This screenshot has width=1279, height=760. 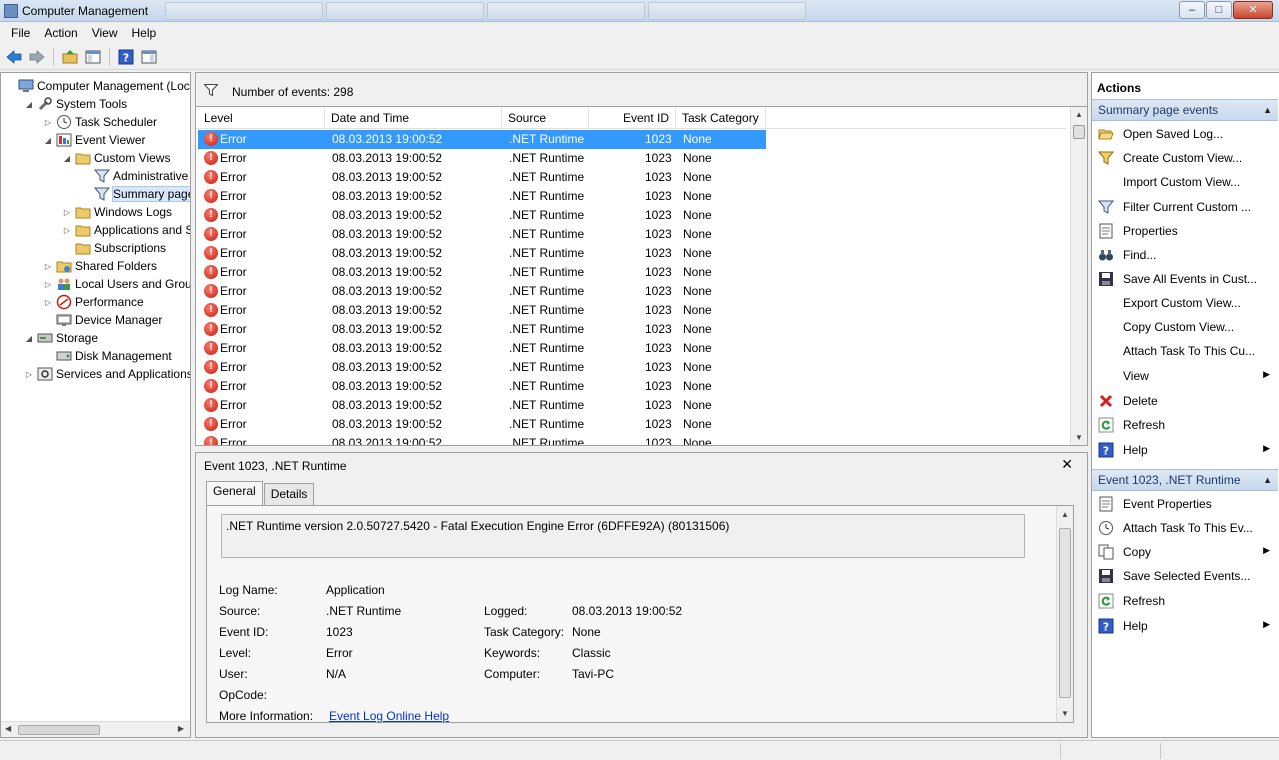 I want to click on tab-details: Details, so click(x=289, y=494).